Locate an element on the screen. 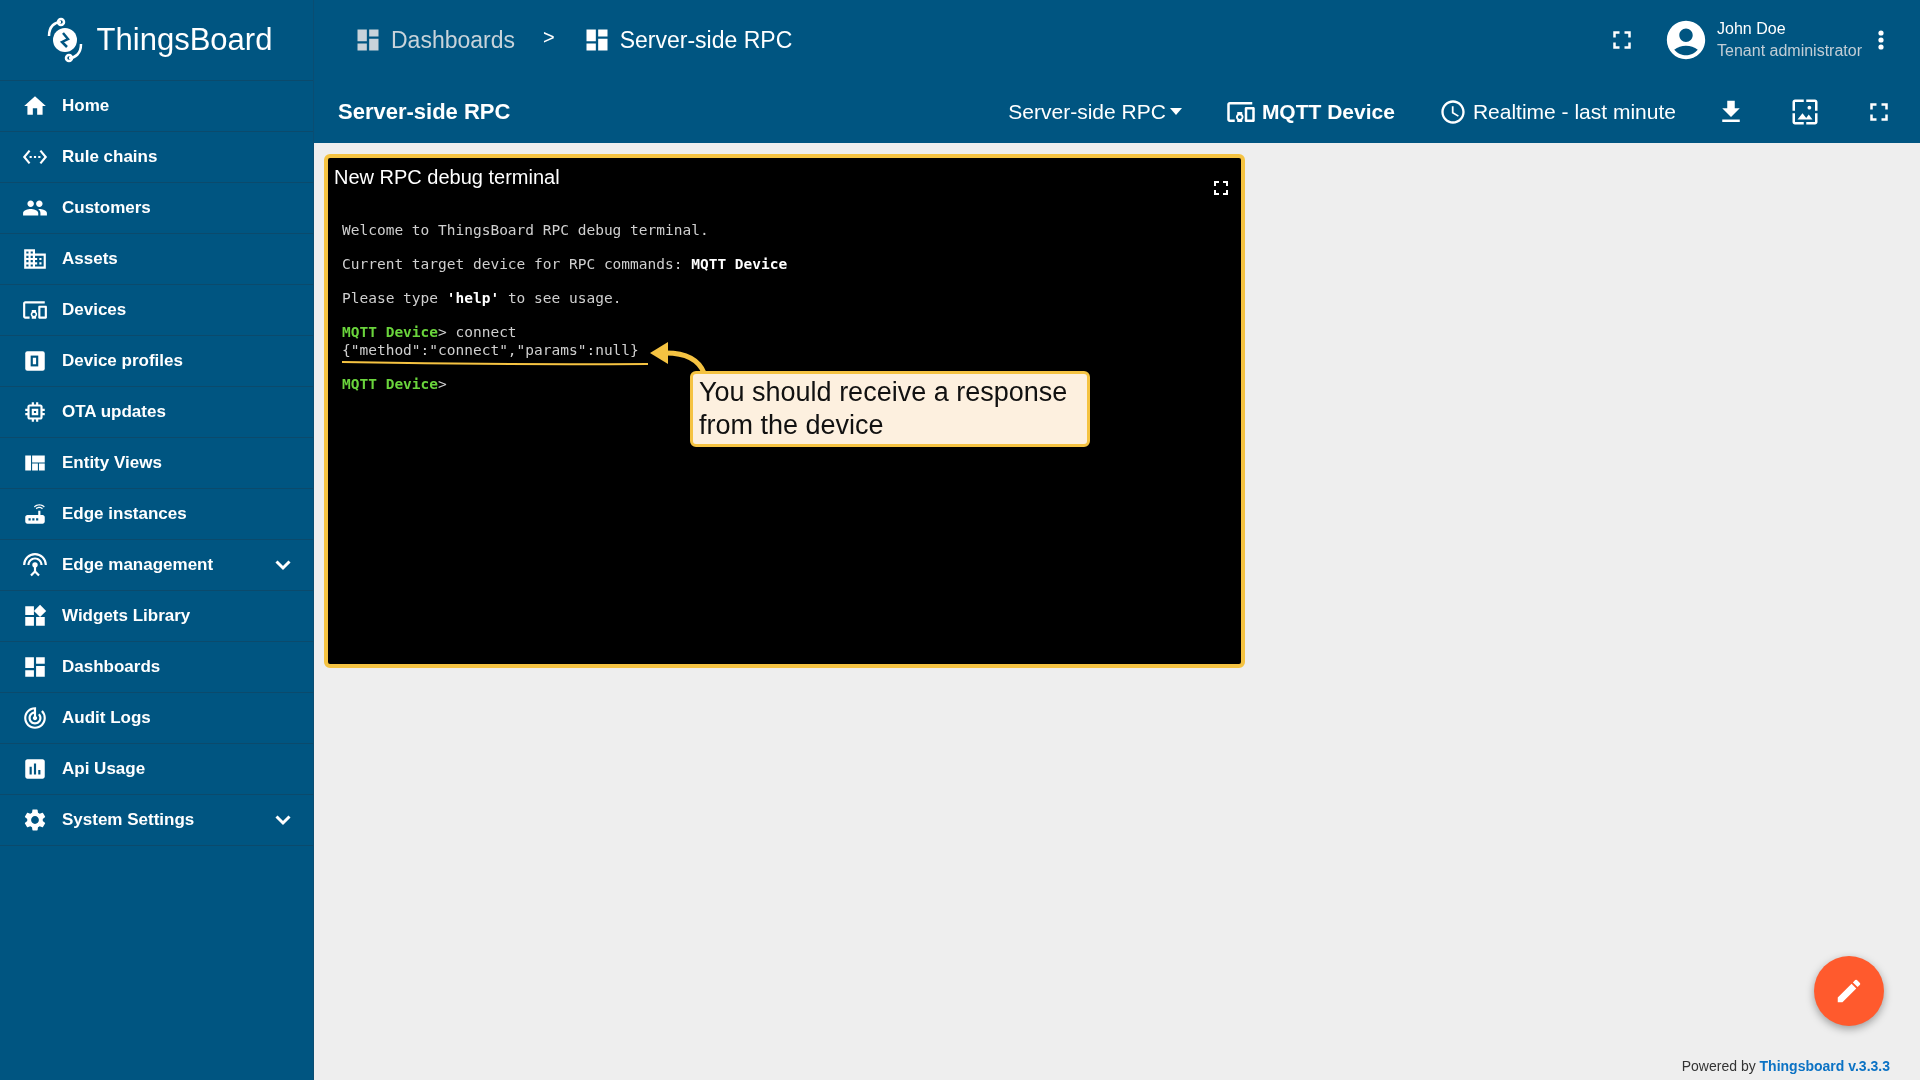 The height and width of the screenshot is (1080, 1920). antenna-icon is located at coordinates (35, 565).